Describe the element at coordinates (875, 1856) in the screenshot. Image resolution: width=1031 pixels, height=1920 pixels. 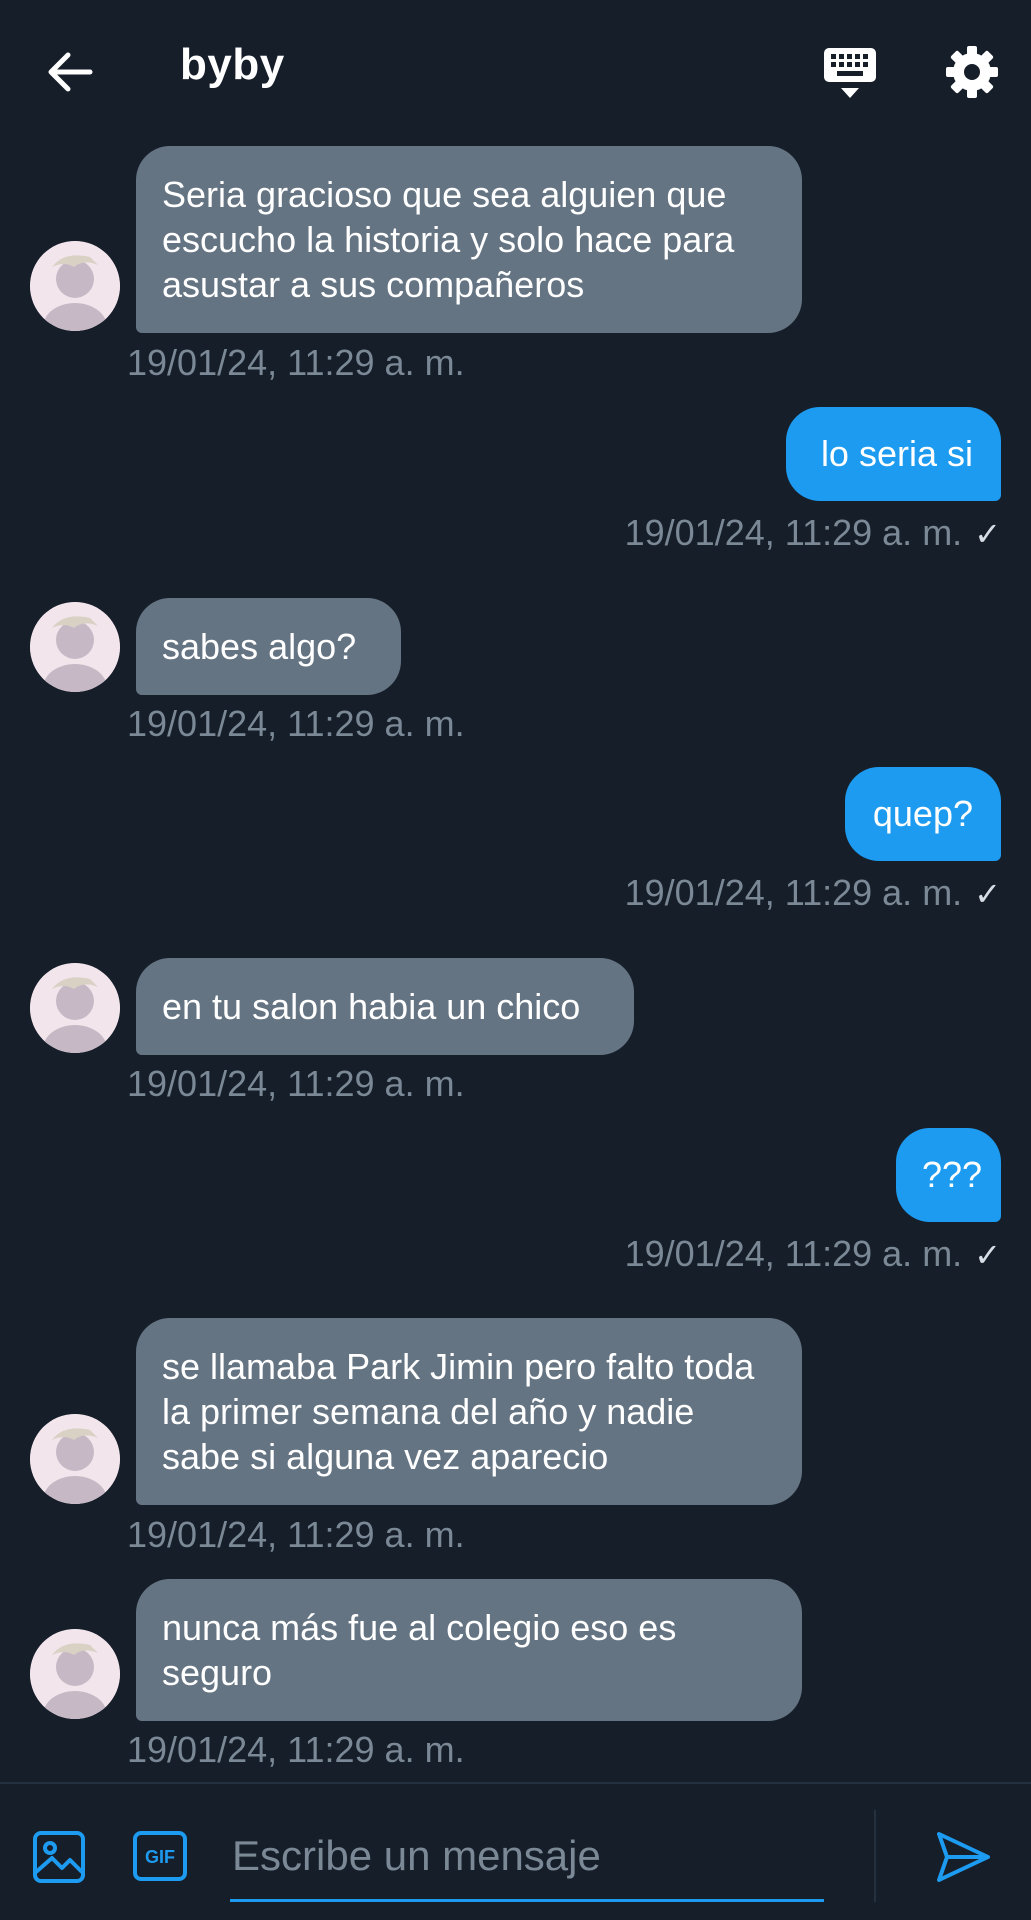
I see `composer-divider` at that location.